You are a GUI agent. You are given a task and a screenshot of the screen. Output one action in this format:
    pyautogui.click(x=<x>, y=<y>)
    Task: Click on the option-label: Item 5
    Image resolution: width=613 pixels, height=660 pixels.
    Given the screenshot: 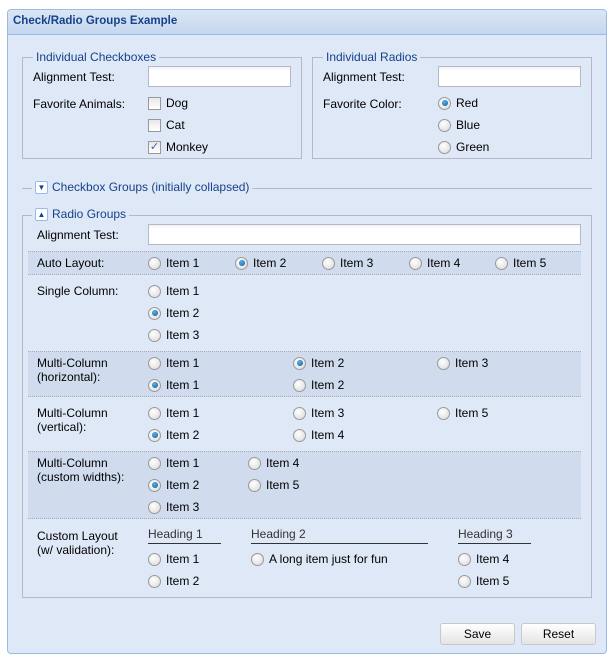 What is the action you would take?
    pyautogui.click(x=283, y=485)
    